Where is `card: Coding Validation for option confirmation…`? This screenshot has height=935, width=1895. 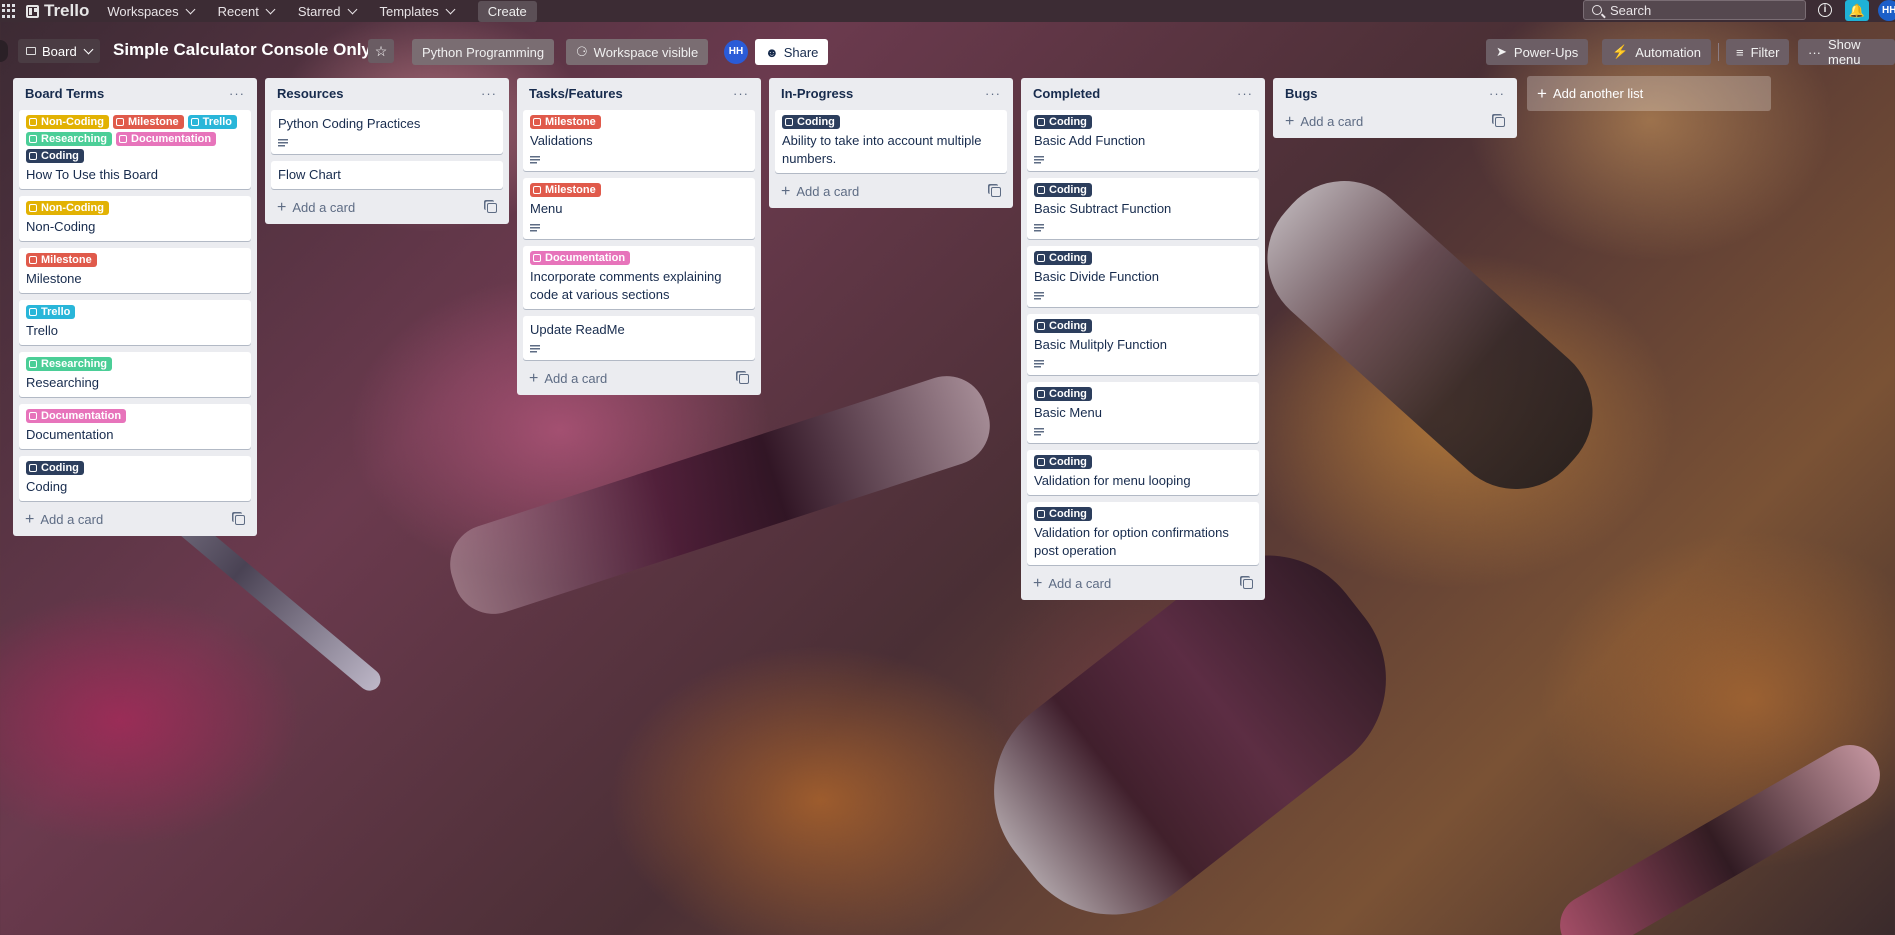 card: Coding Validation for option confirmation… is located at coordinates (1143, 533).